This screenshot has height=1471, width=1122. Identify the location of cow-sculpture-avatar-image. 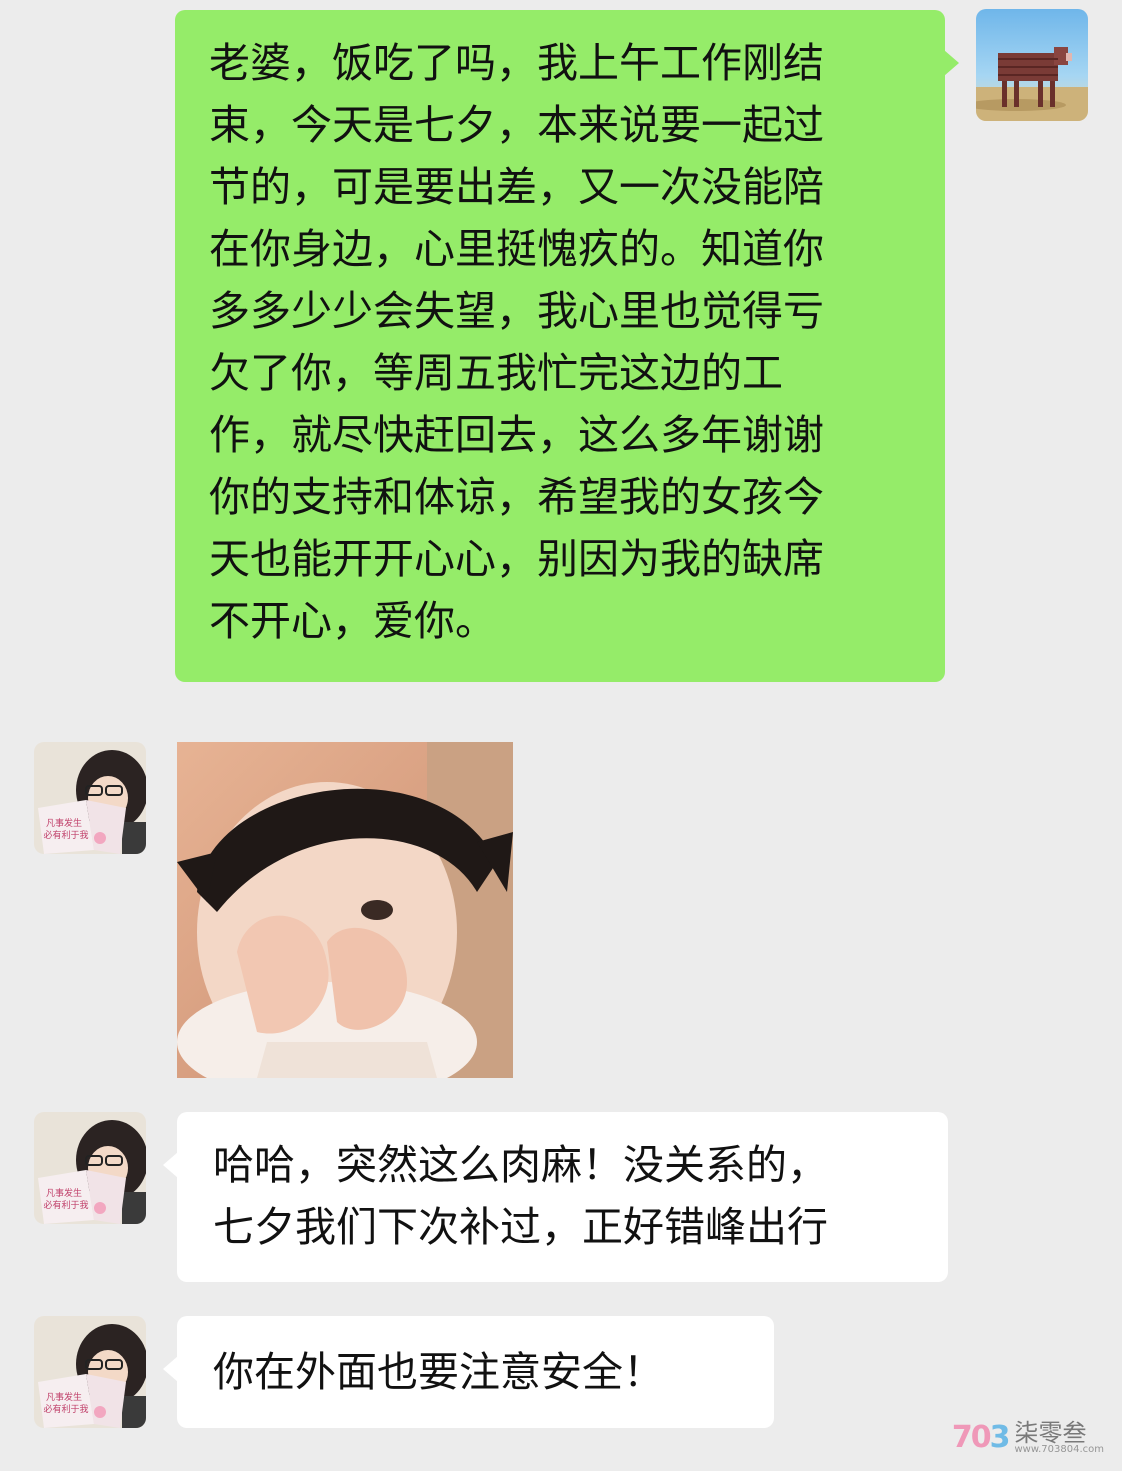
(1032, 65).